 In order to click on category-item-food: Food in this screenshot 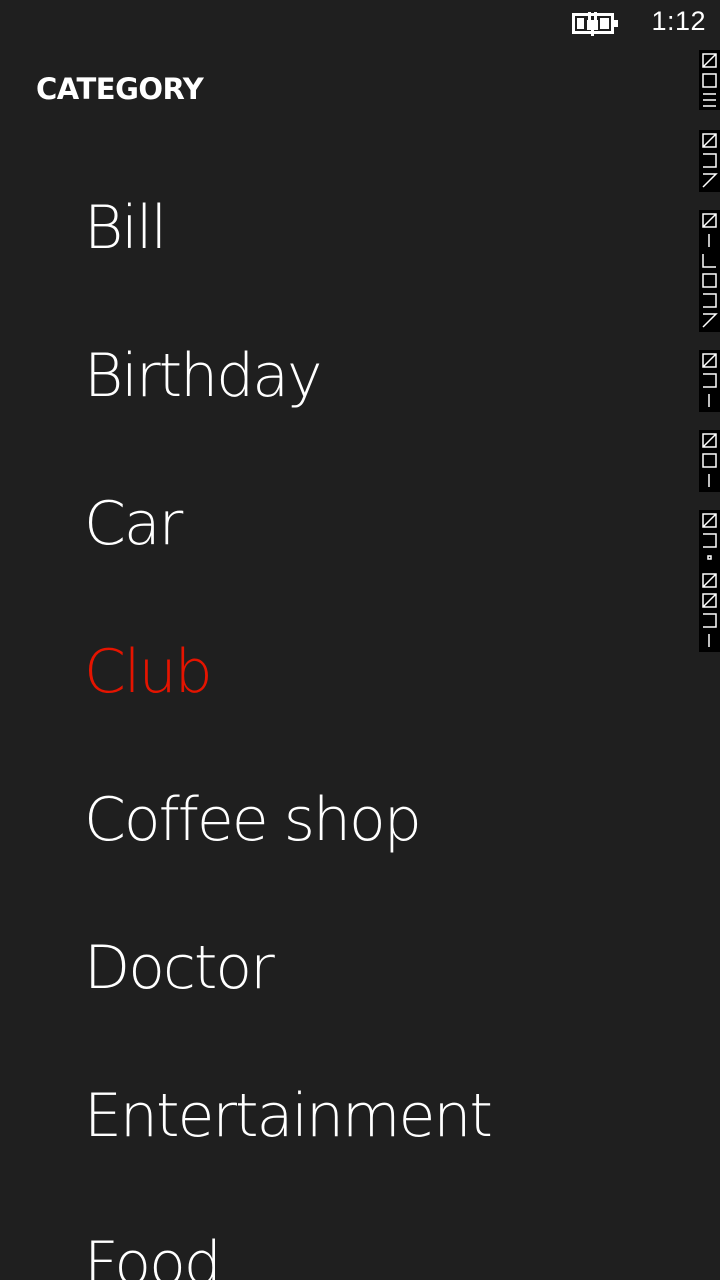, I will do `click(153, 1252)`.